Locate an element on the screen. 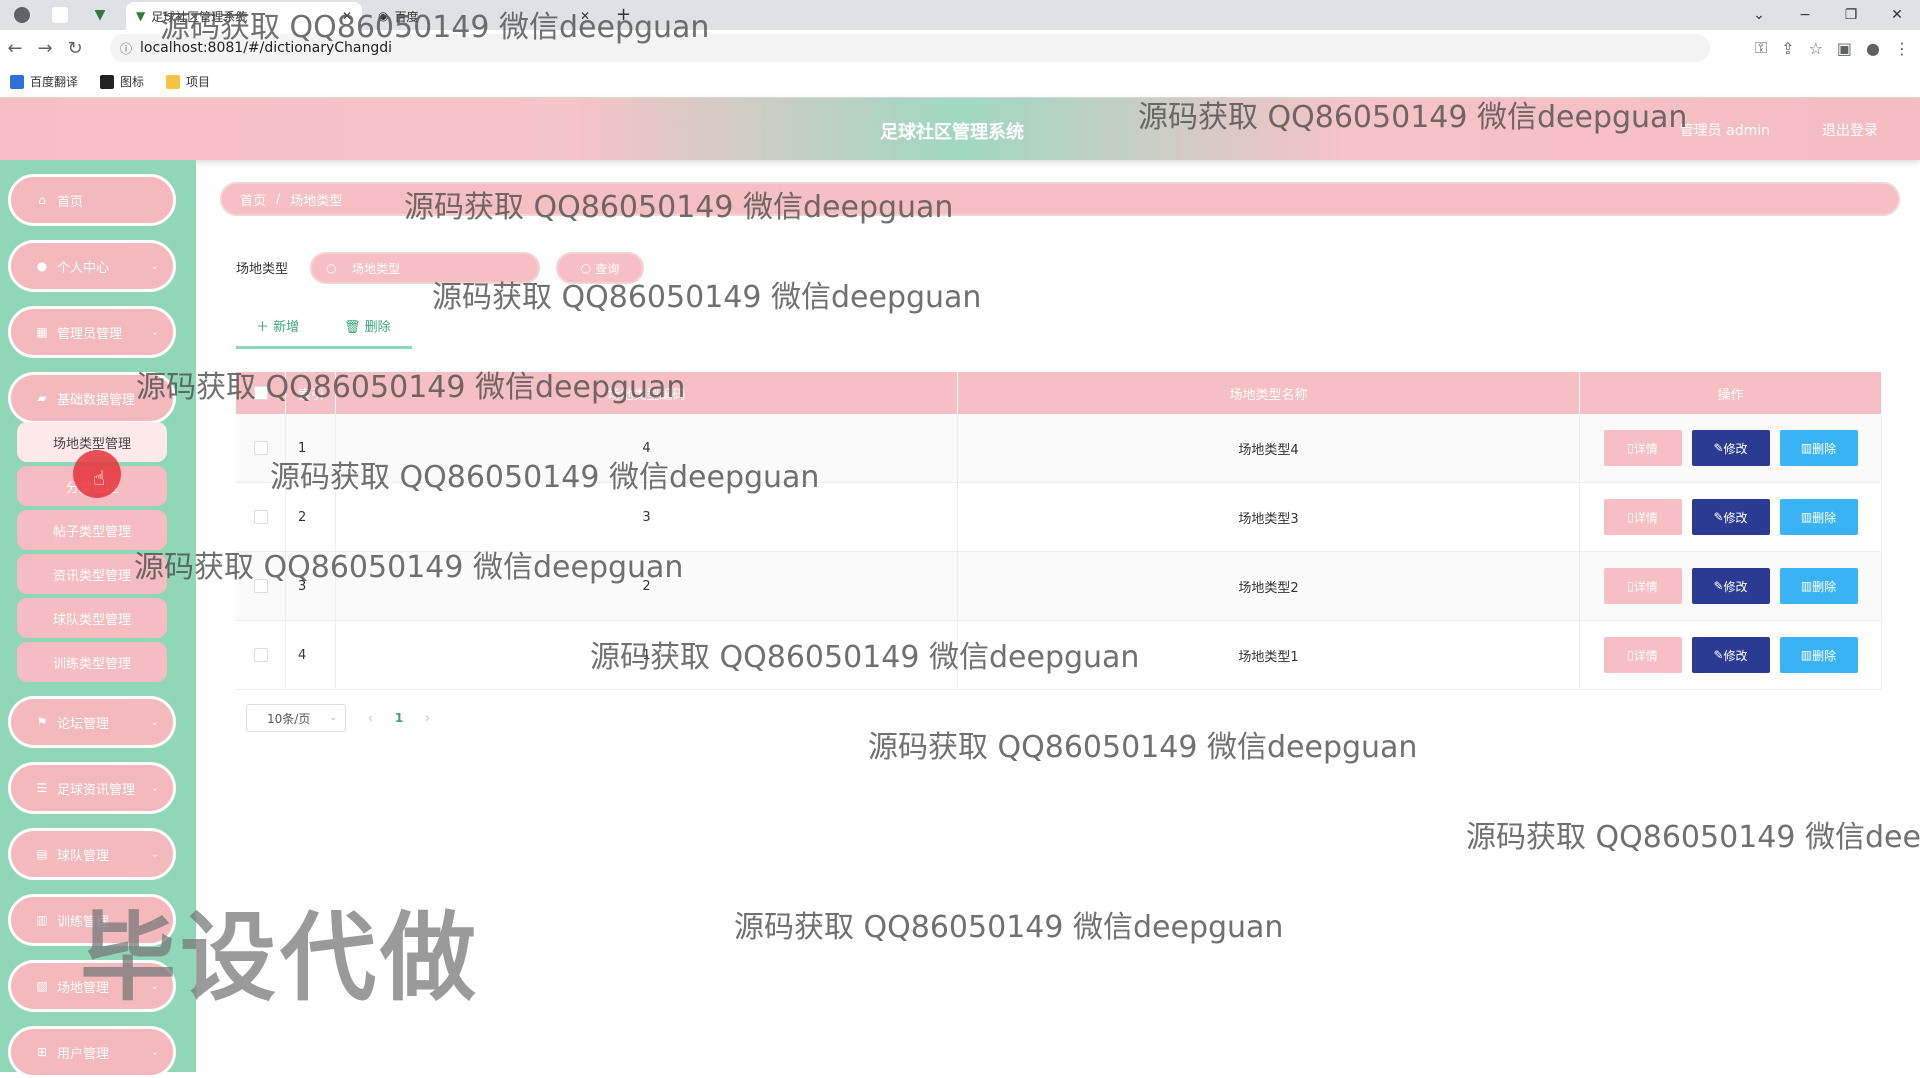 This screenshot has height=1078, width=1920. search-input: ○ 场地类型 is located at coordinates (425, 268).